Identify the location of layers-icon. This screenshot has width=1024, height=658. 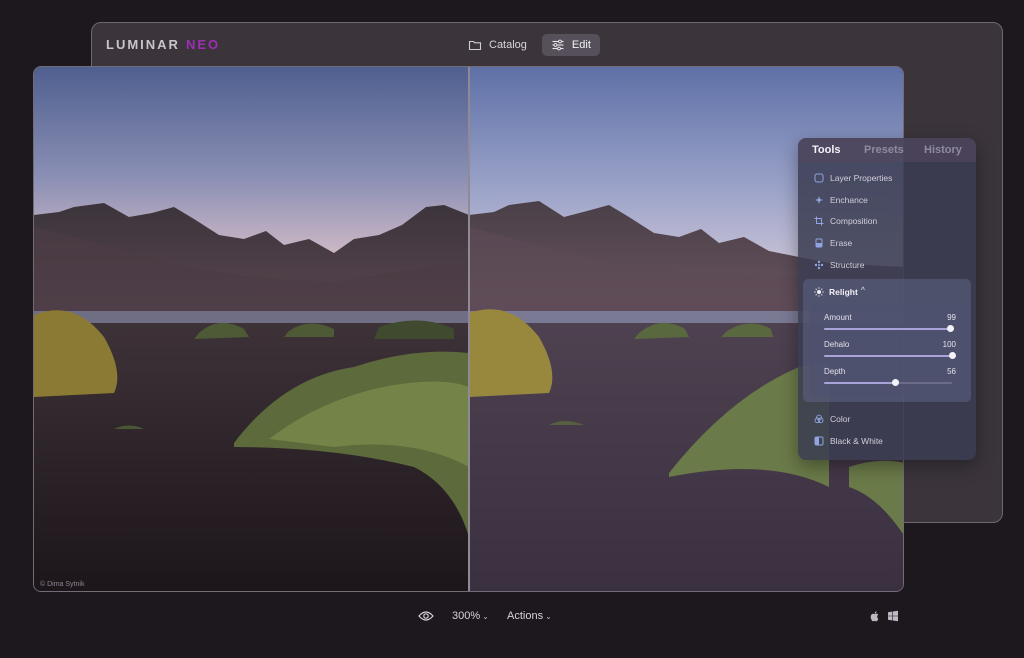
(819, 178).